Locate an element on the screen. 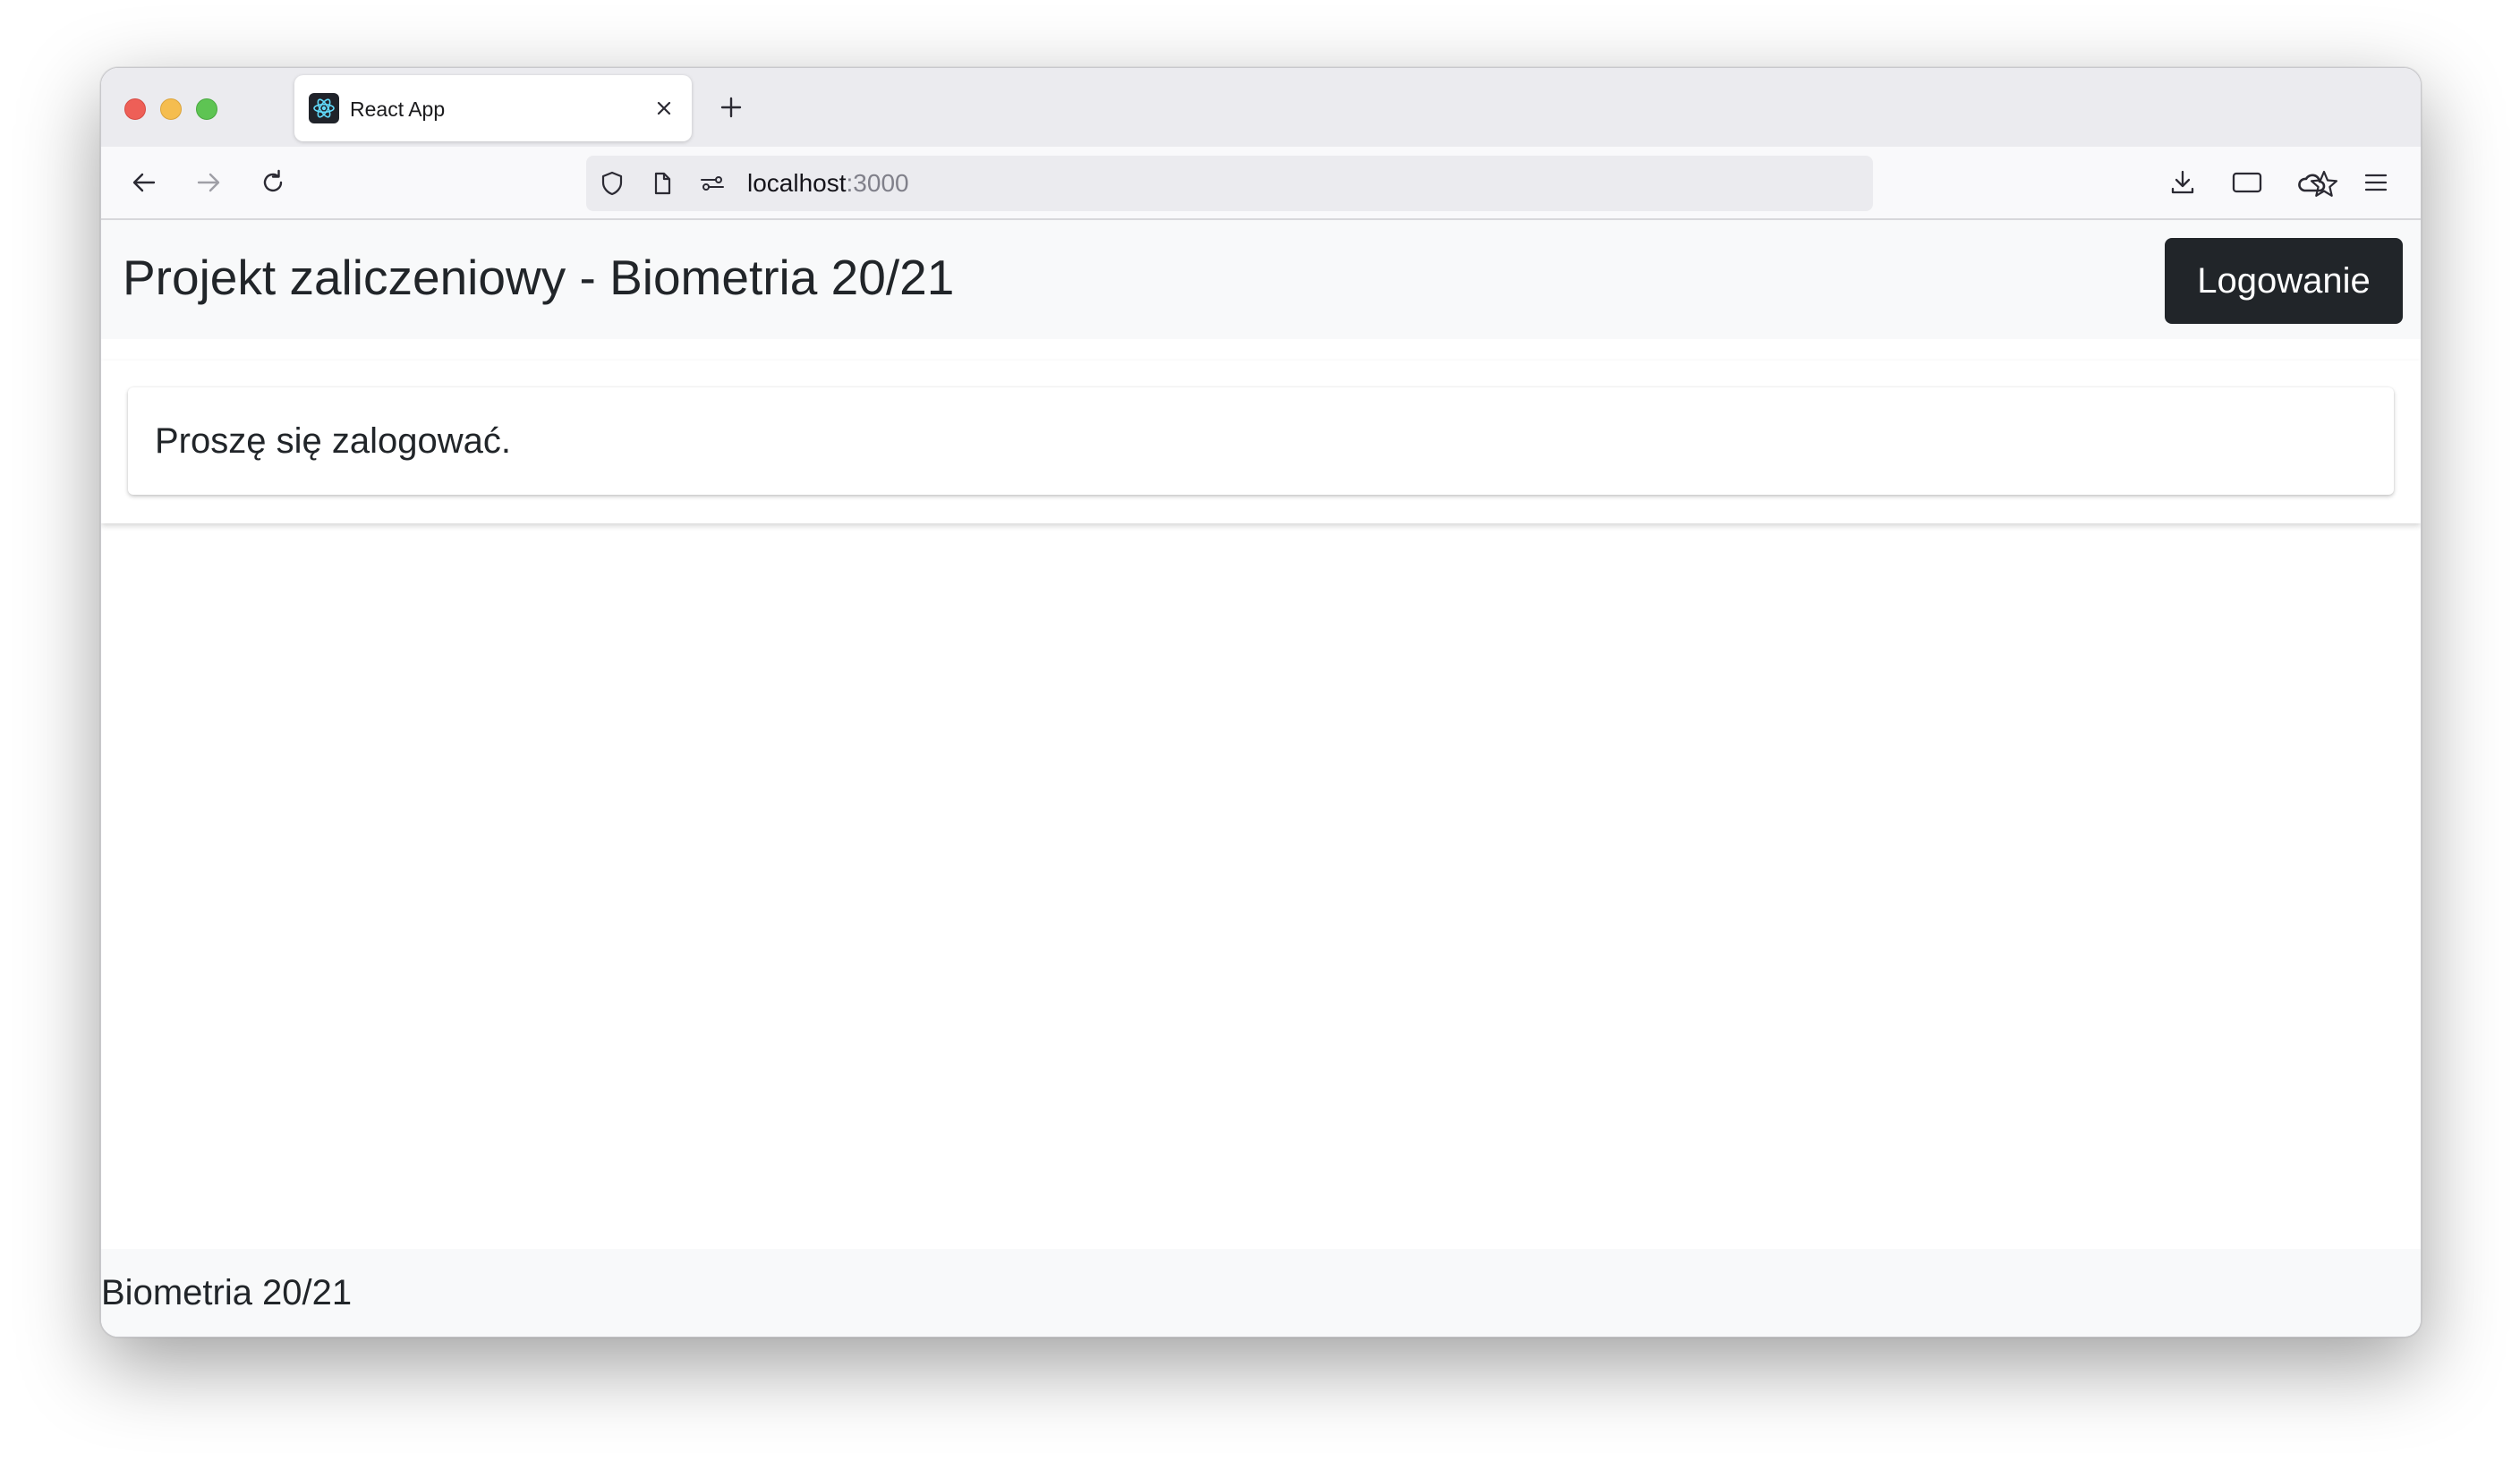 Image resolution: width=2520 pixels, height=1469 pixels. page-title: Projekt zaliczeniowy - Biometria 20/21 is located at coordinates (539, 277).